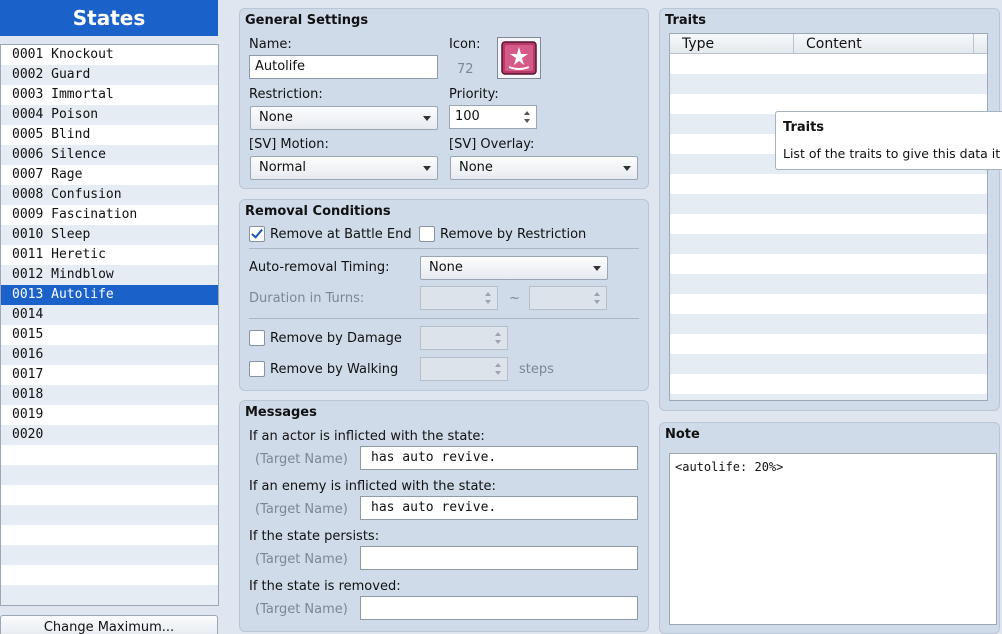  What do you see at coordinates (109, 375) in the screenshot?
I see `state-list-item: 0017` at bounding box center [109, 375].